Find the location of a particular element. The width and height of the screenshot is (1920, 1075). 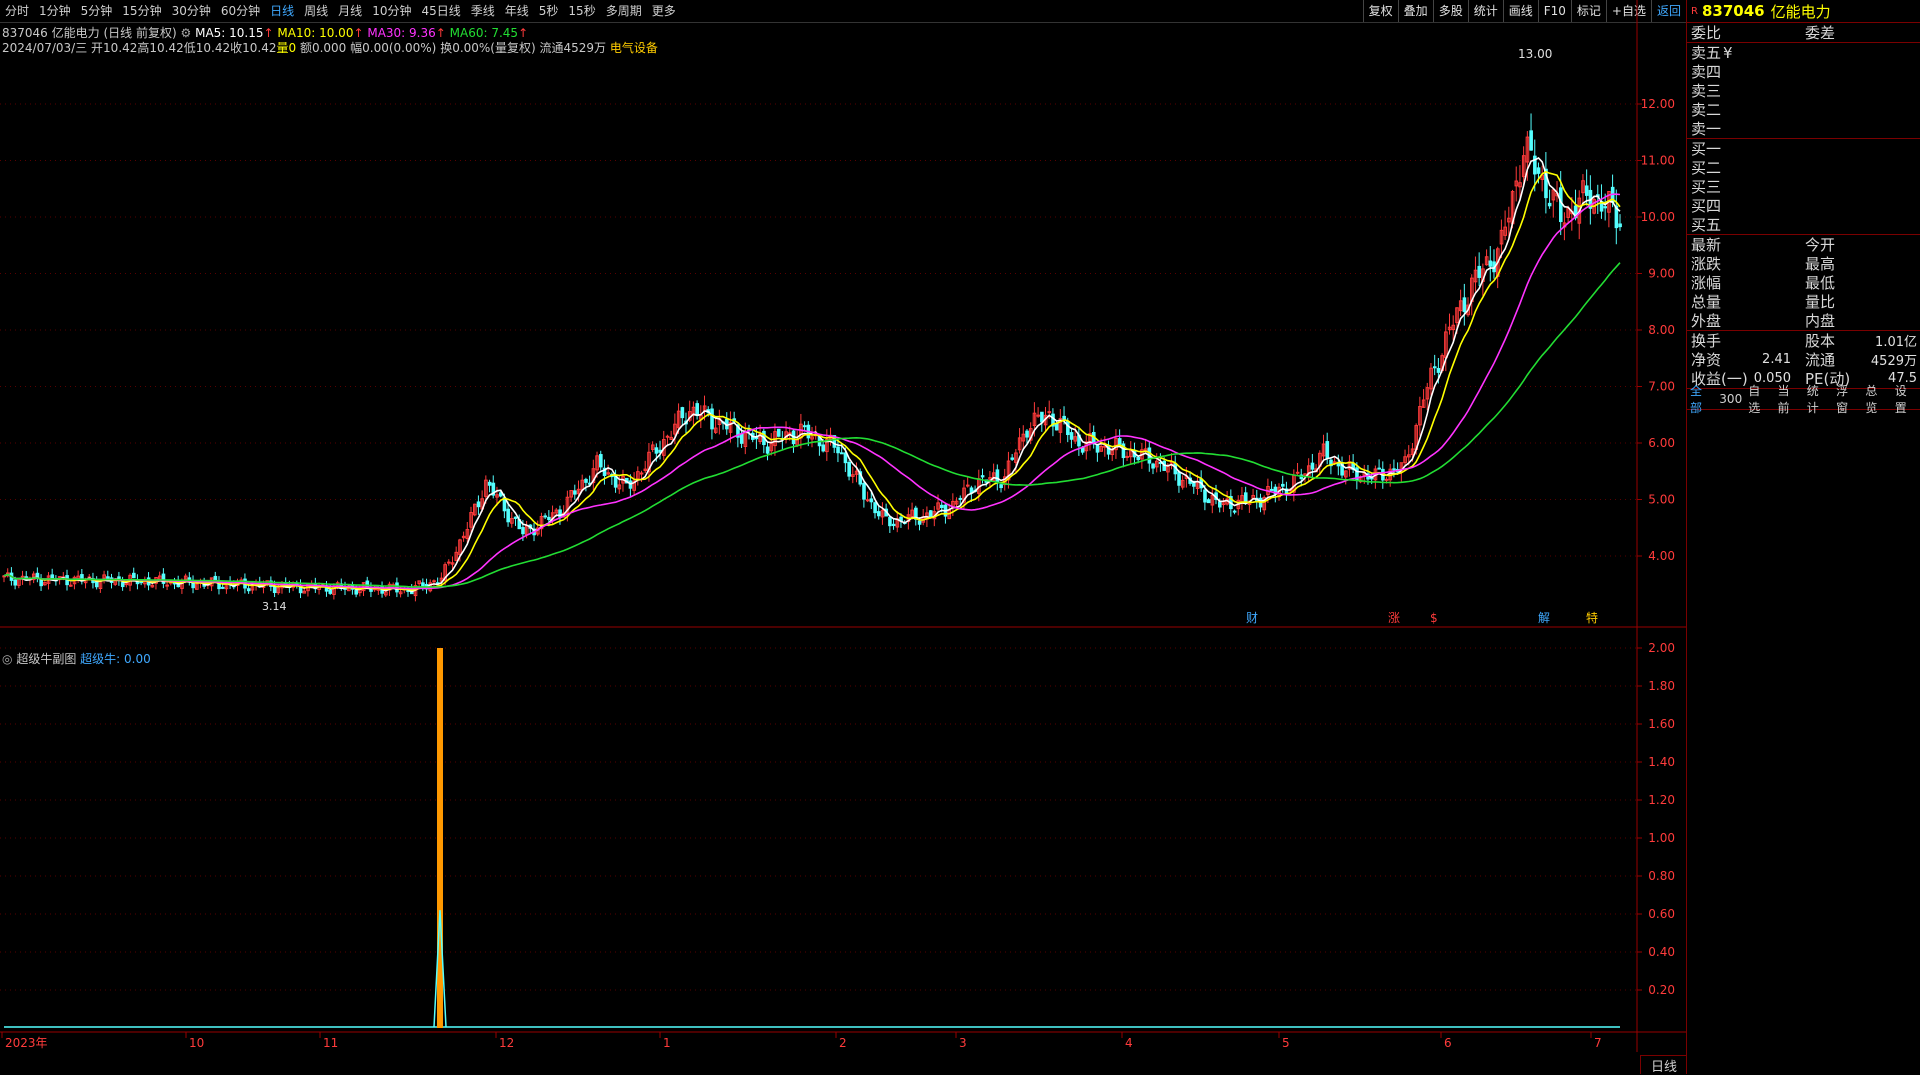

quote-left-label: 外盘 is located at coordinates (1706, 321).